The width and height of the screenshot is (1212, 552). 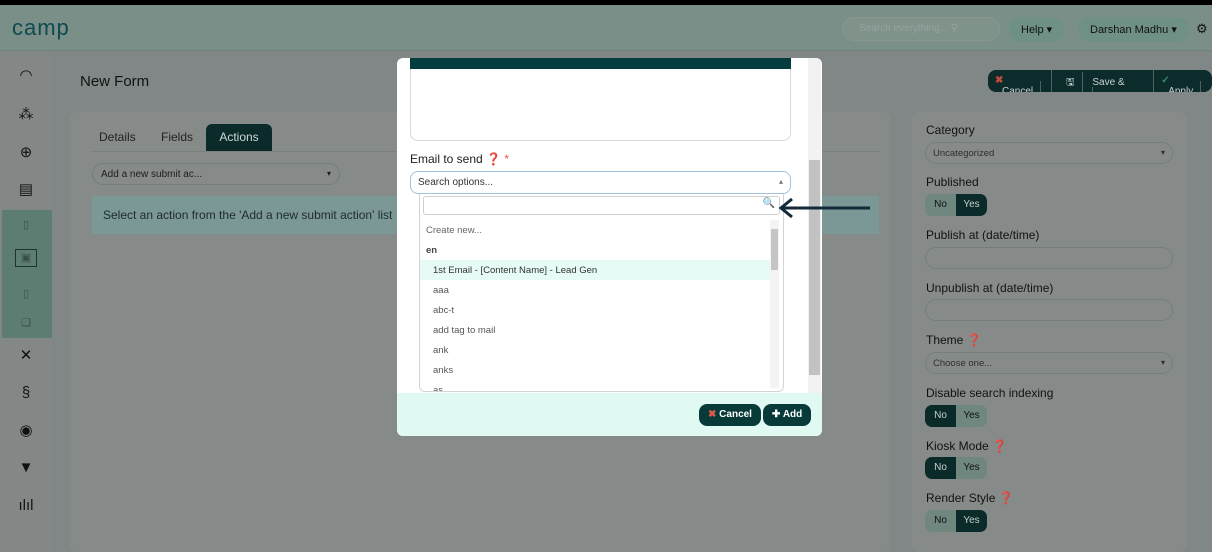 I want to click on tab-fields: Fields, so click(x=177, y=137).